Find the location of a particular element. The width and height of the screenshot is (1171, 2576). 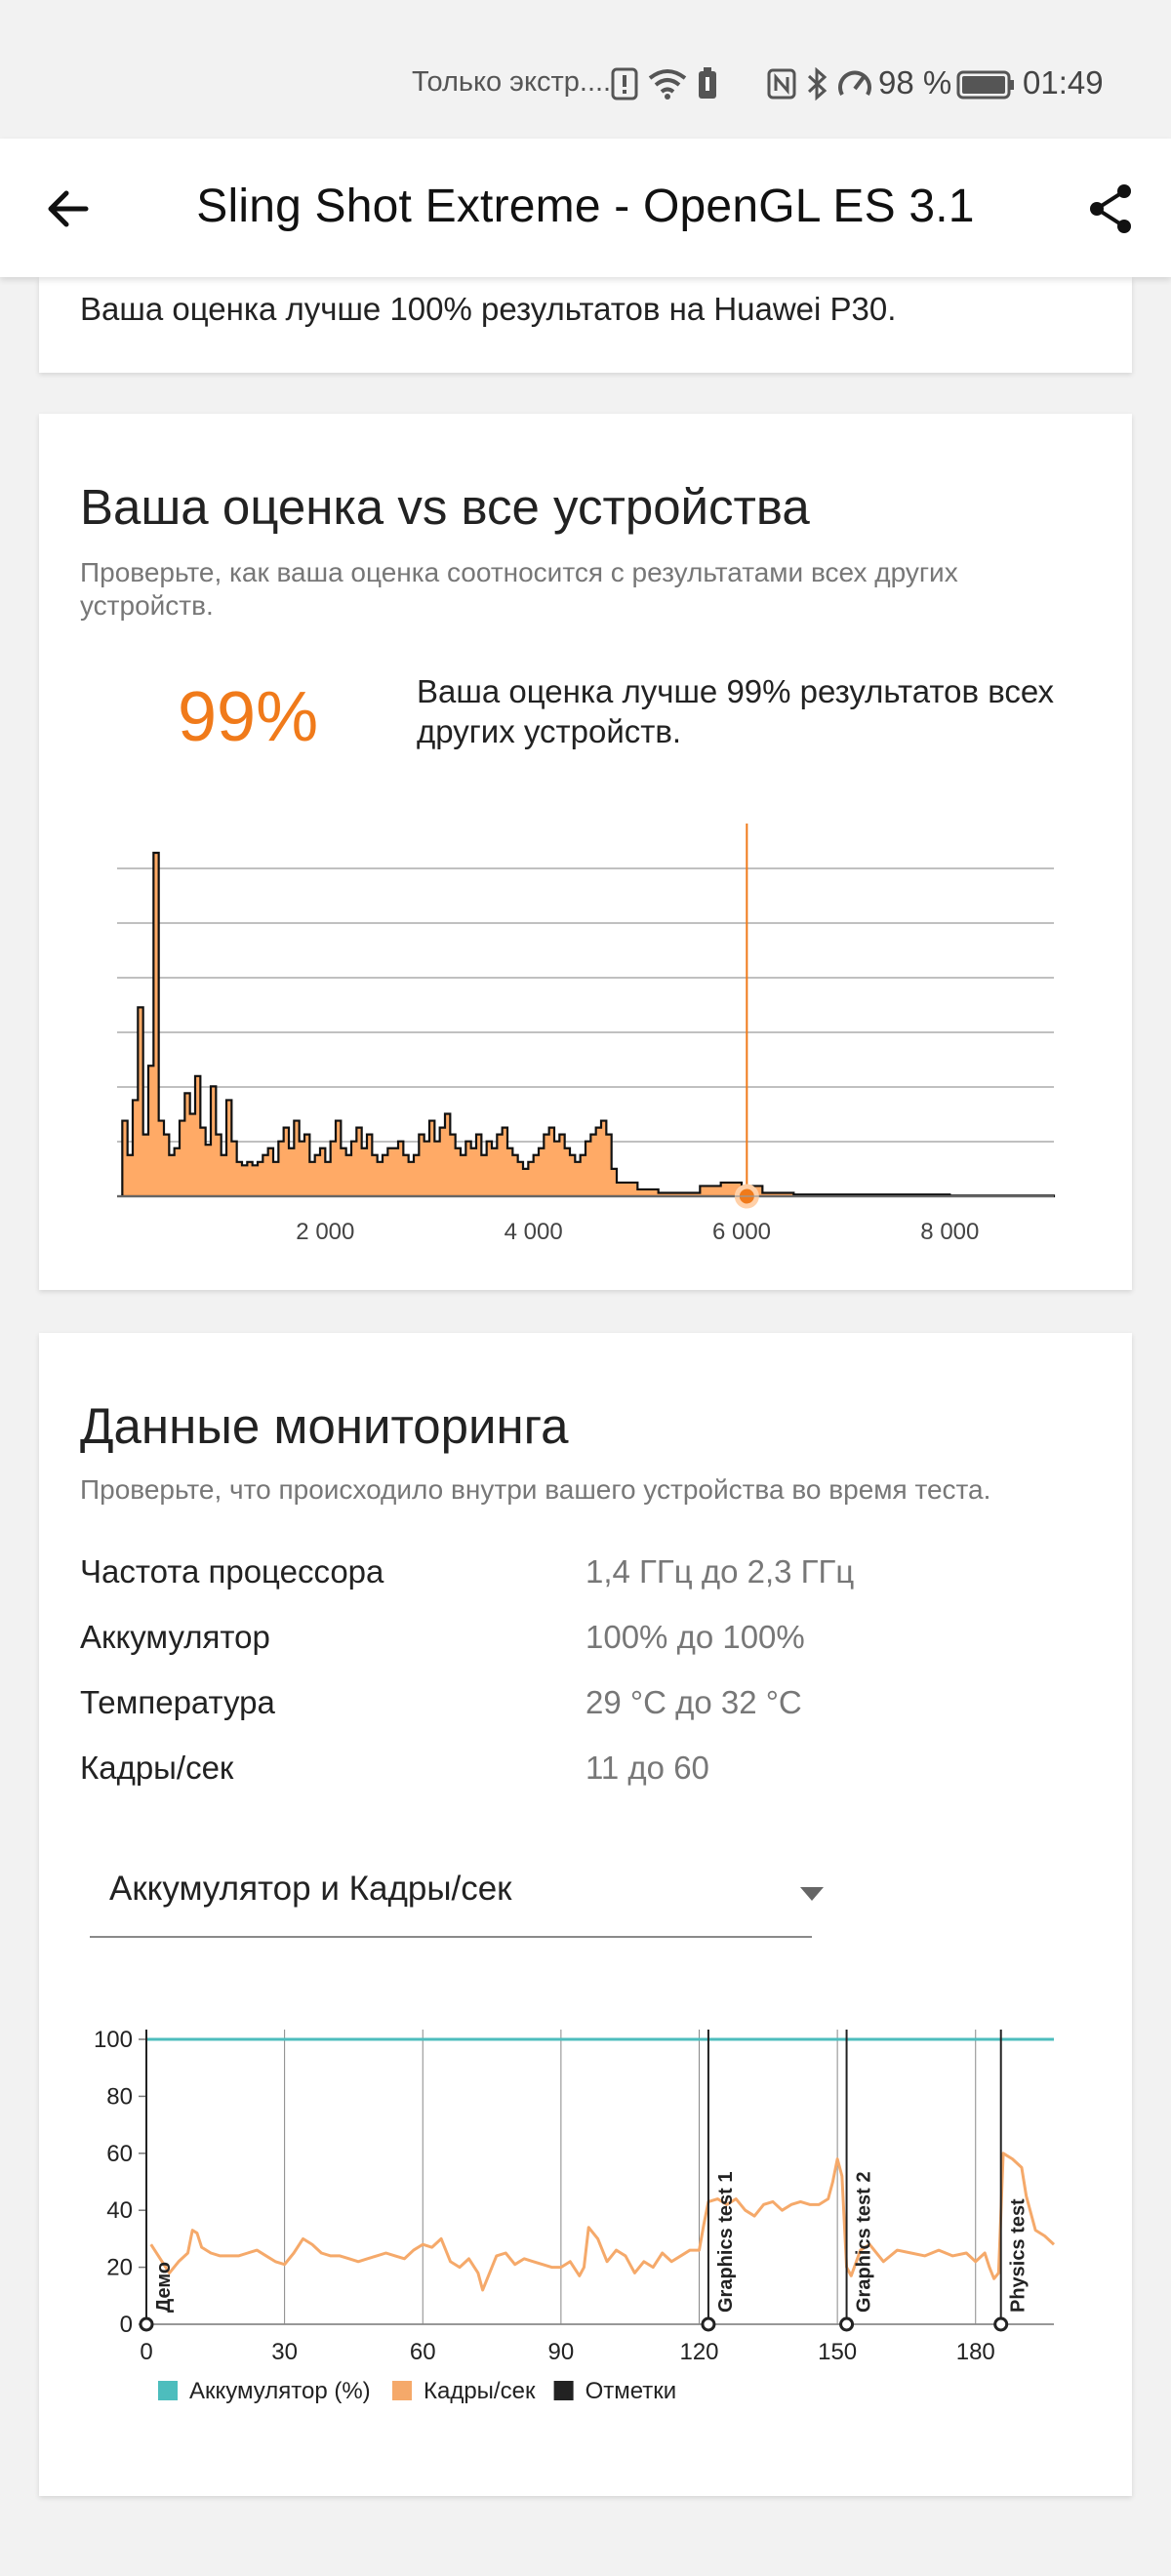

speed-icon is located at coordinates (854, 83).